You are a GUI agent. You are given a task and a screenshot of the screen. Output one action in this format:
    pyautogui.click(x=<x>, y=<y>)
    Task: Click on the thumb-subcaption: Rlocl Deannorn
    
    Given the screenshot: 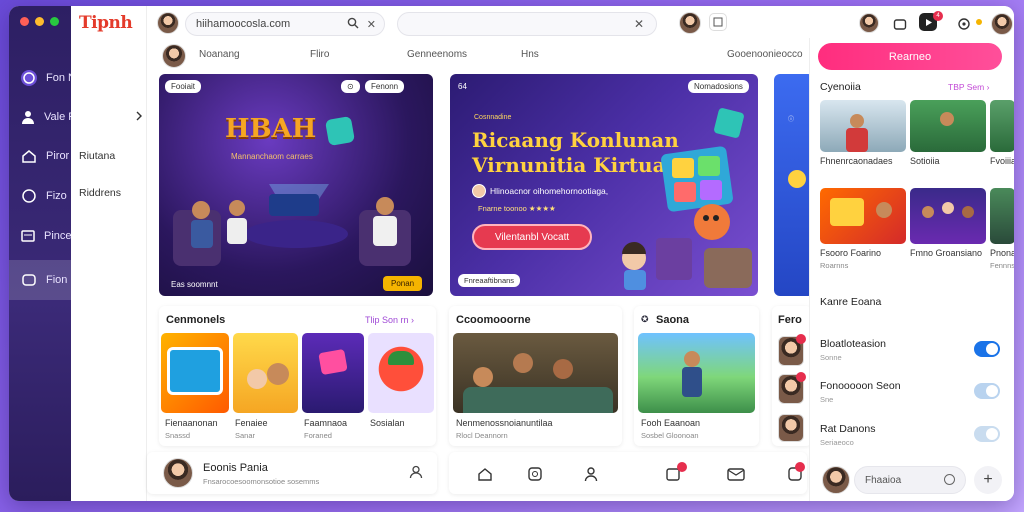 What is the action you would take?
    pyautogui.click(x=482, y=435)
    